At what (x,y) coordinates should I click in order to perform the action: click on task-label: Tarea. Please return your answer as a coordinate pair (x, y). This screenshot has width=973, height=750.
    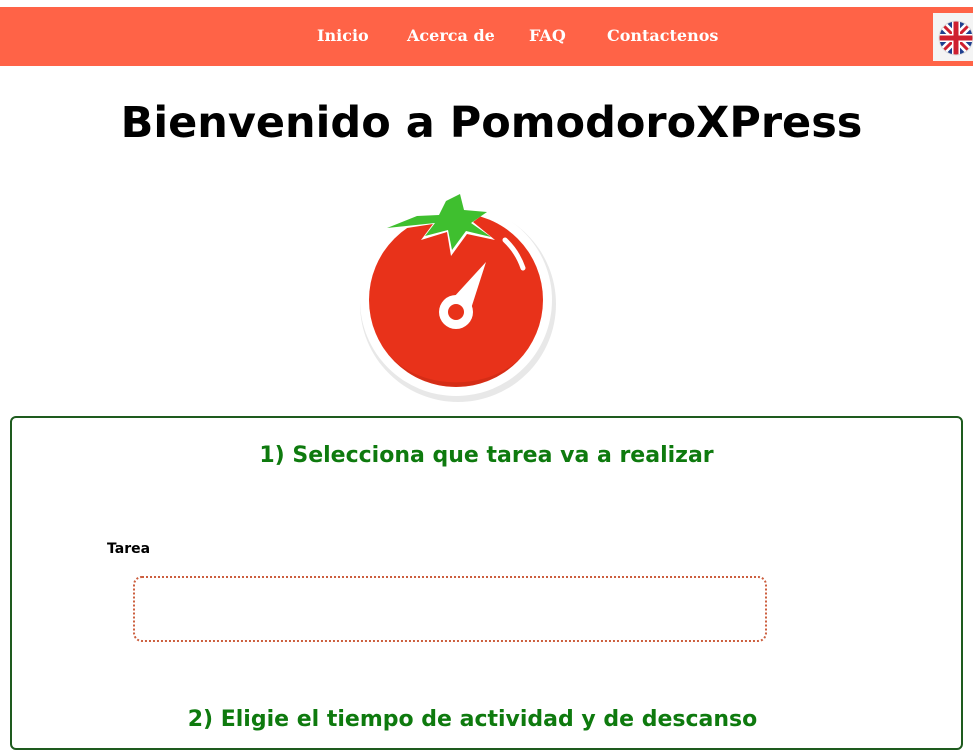
    Looking at the image, I should click on (129, 549).